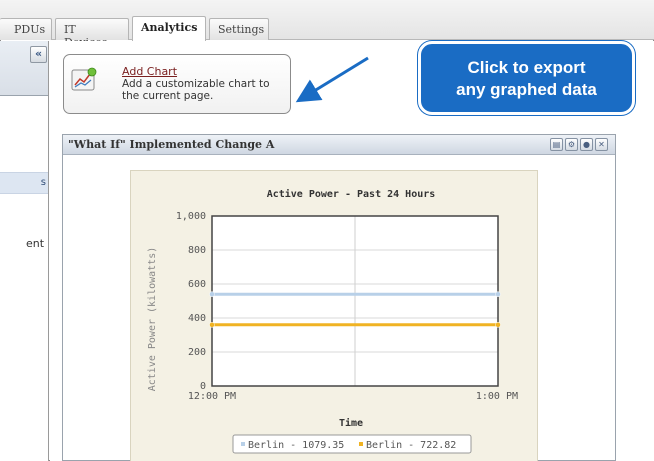 This screenshot has height=461, width=654. What do you see at coordinates (526, 78) in the screenshot?
I see `export-callout: Click to export any graphed data` at bounding box center [526, 78].